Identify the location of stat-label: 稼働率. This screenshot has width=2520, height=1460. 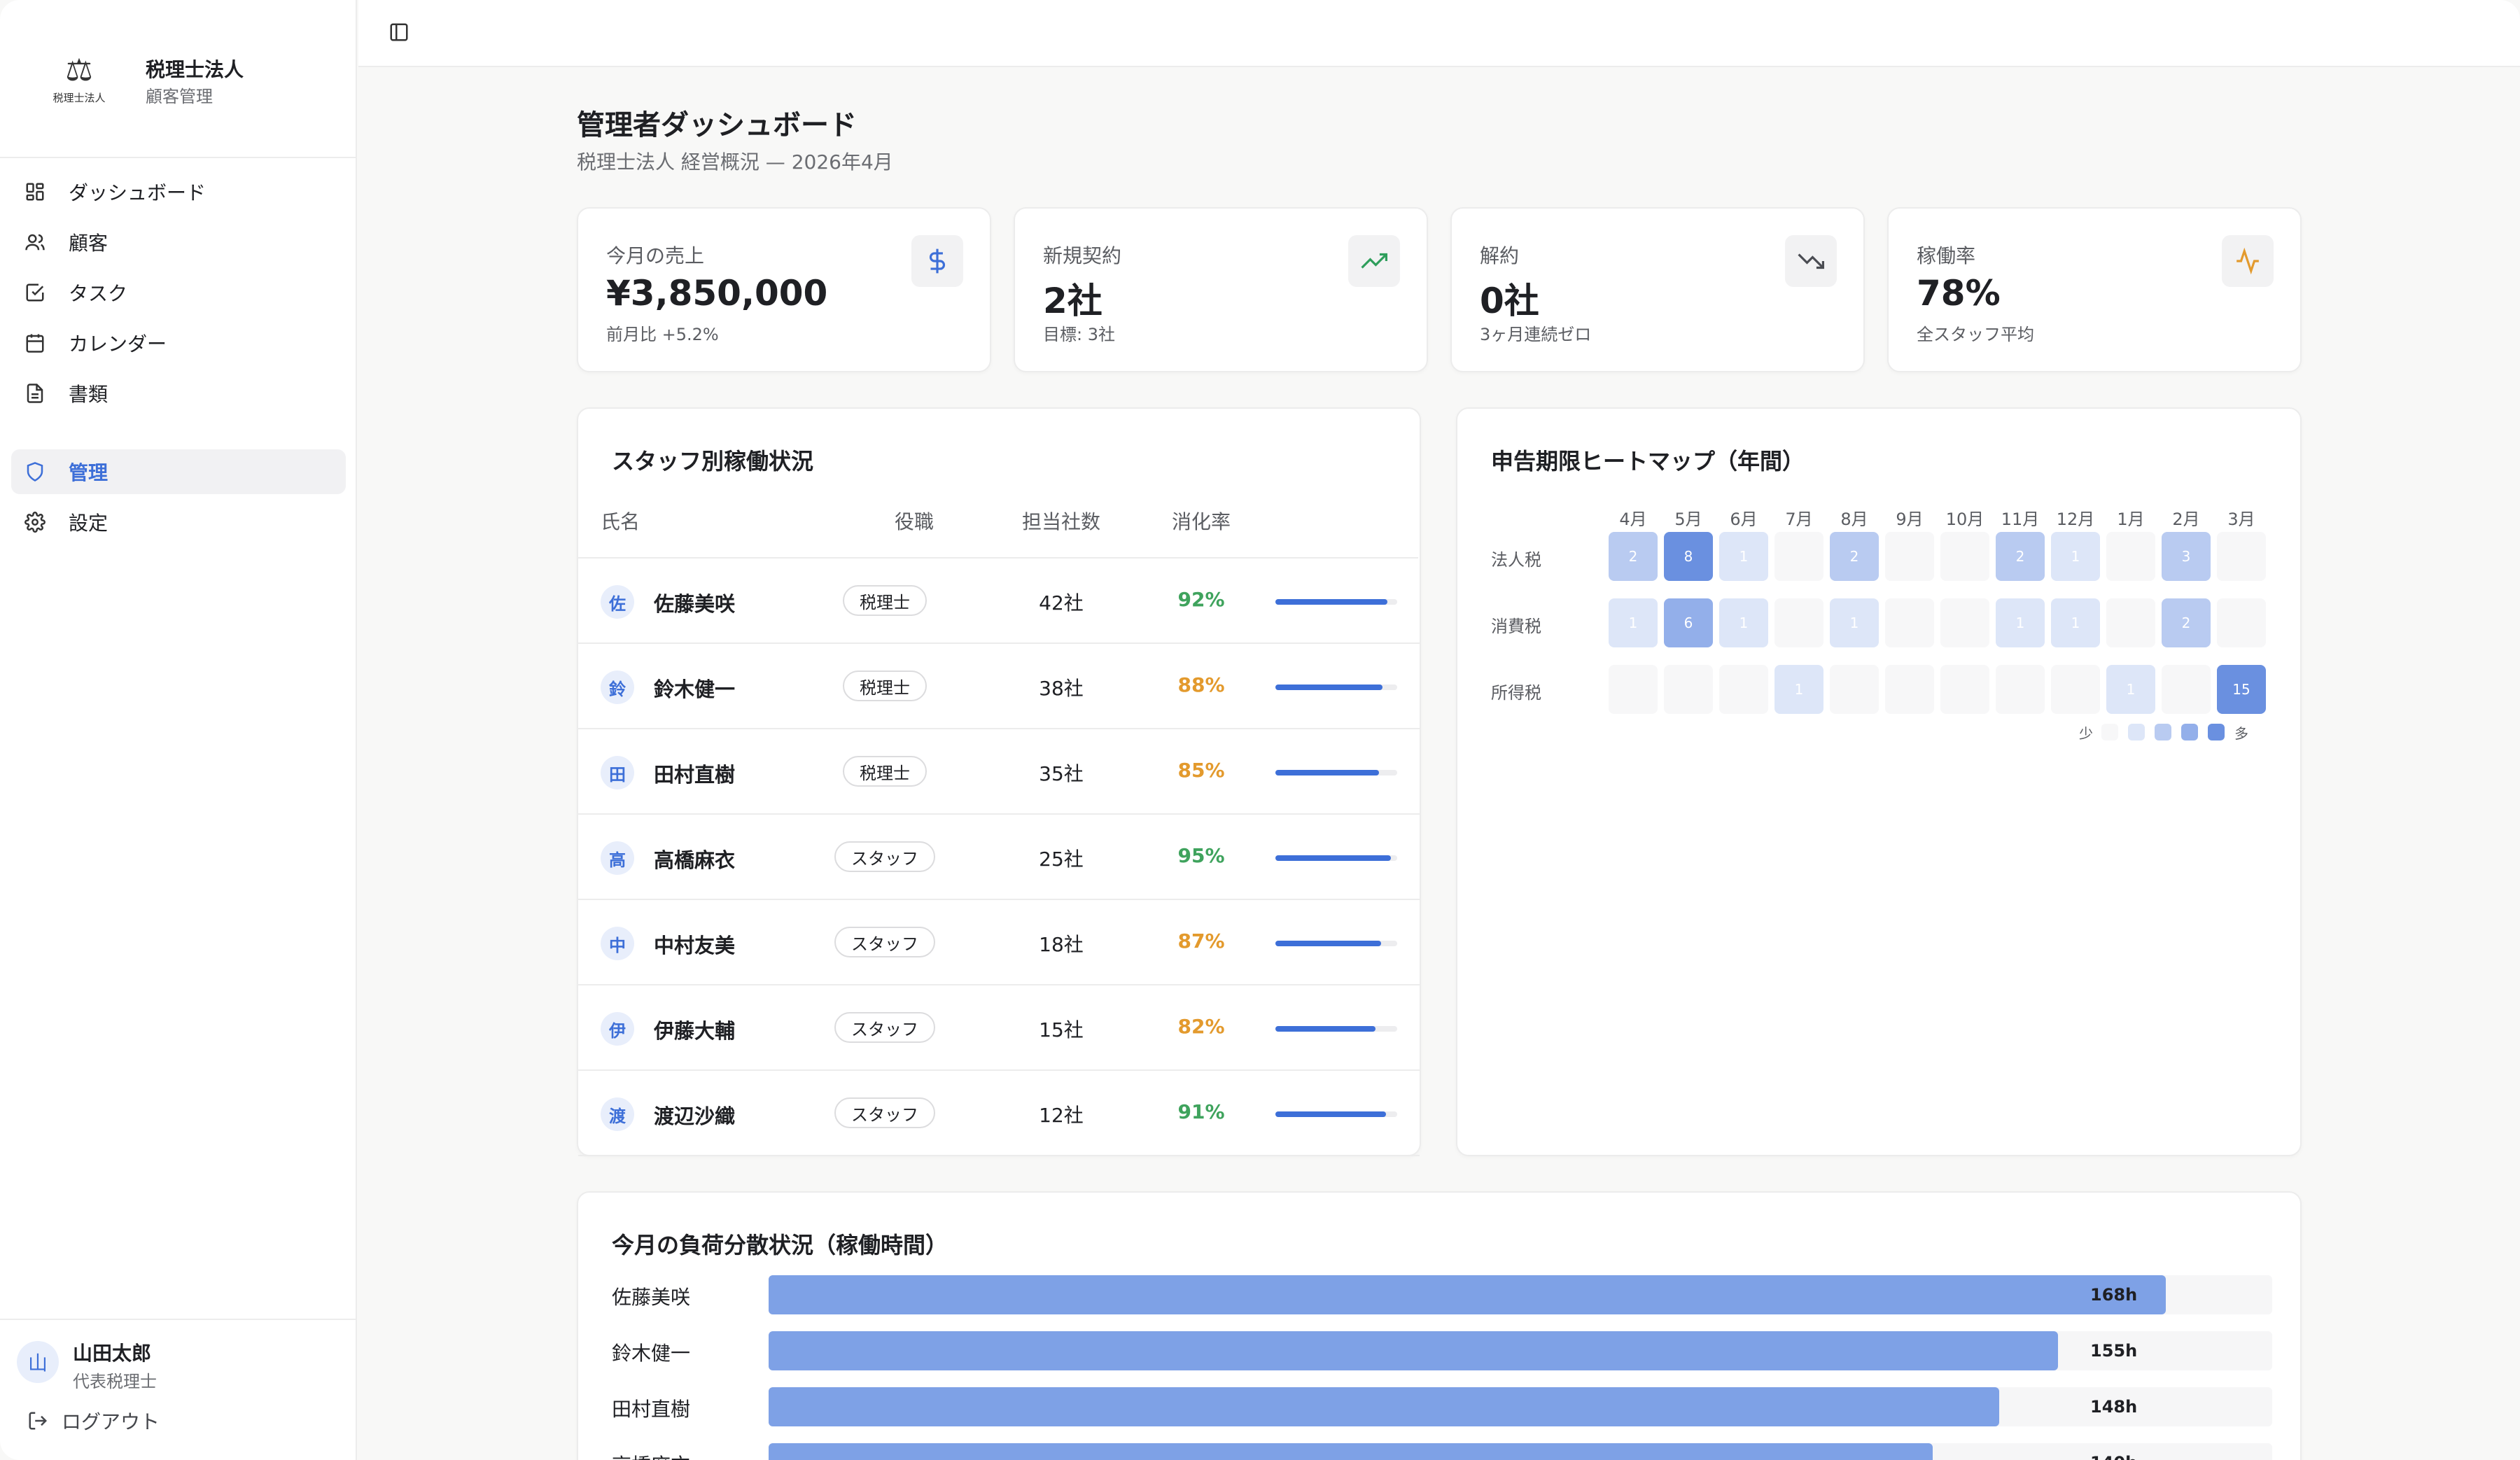
(1946, 256).